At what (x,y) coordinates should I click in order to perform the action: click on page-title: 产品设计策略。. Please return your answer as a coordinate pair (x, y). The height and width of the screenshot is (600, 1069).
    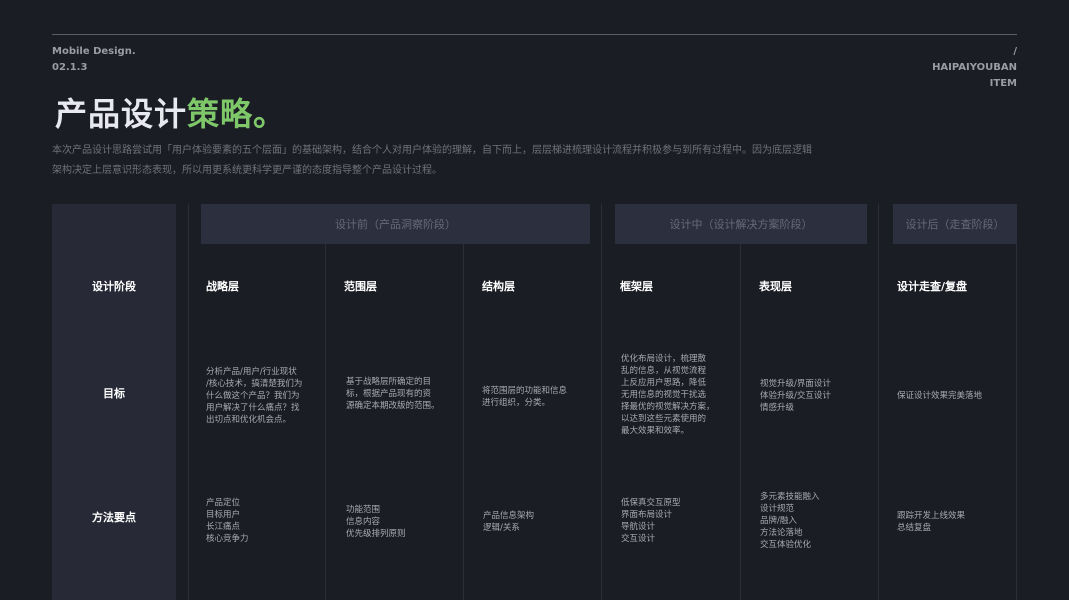
    Looking at the image, I should click on (170, 114).